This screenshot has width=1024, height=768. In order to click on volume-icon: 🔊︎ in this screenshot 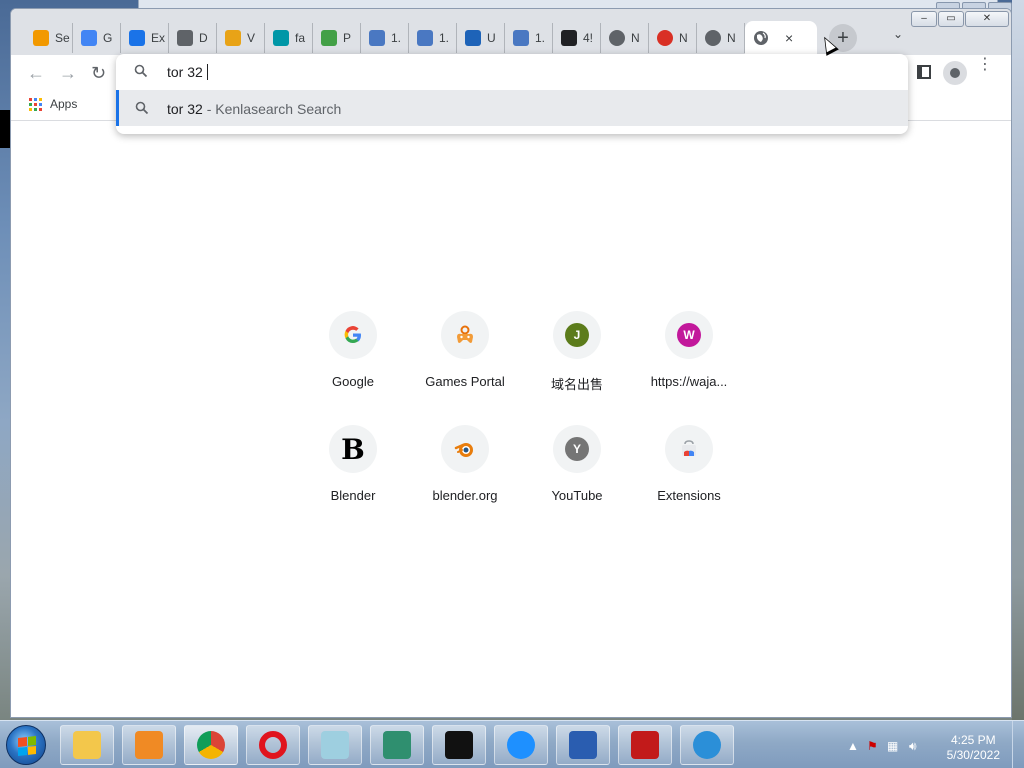, I will do `click(913, 746)`.